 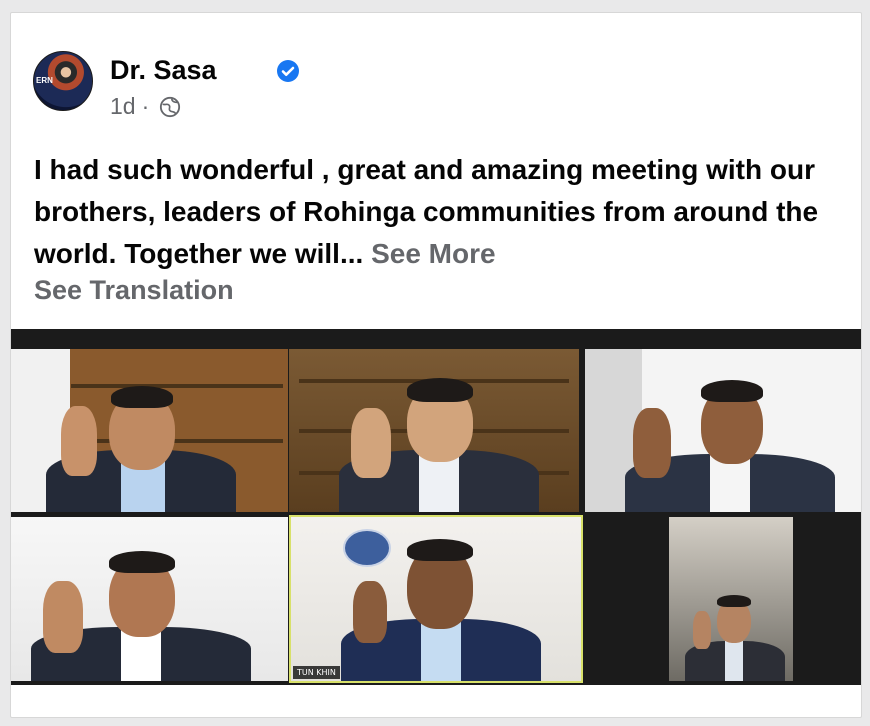 I want to click on author-name: Dr. Sasa, so click(x=163, y=70).